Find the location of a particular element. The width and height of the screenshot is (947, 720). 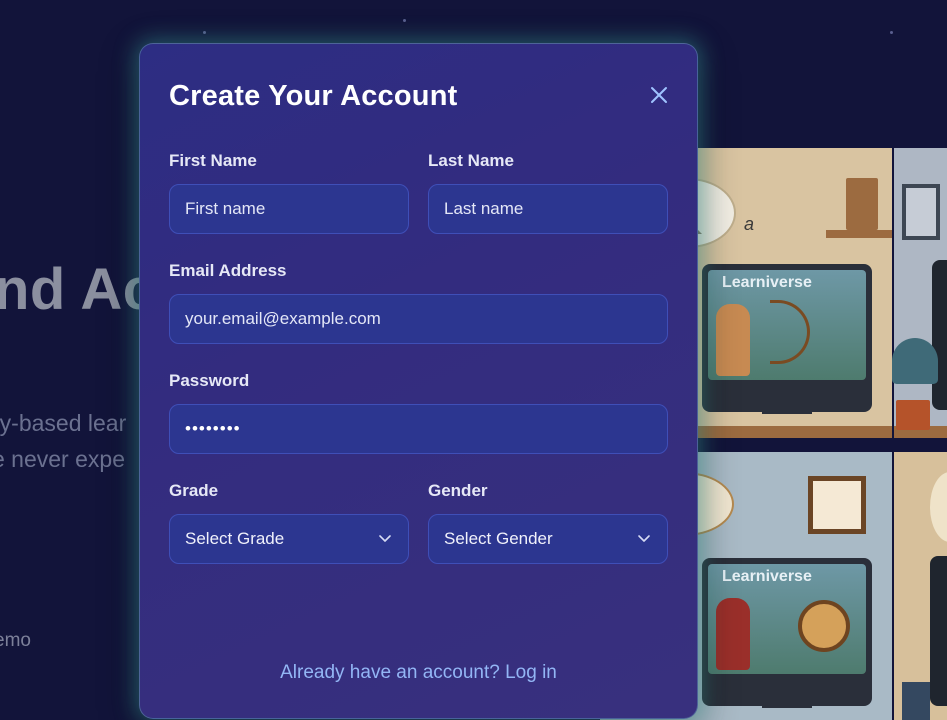

modal-title: Create Your Account is located at coordinates (313, 96).